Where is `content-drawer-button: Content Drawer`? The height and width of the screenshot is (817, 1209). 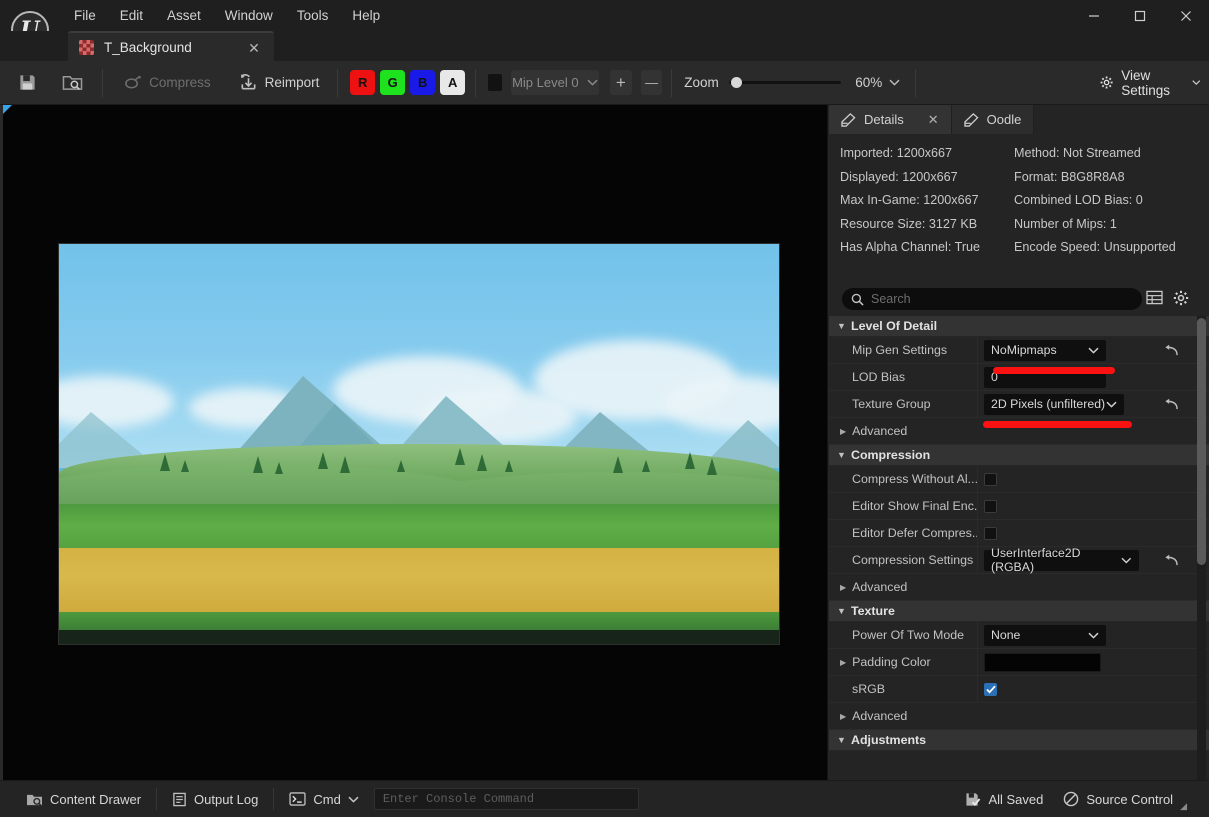
content-drawer-button: Content Drawer is located at coordinates (83, 799).